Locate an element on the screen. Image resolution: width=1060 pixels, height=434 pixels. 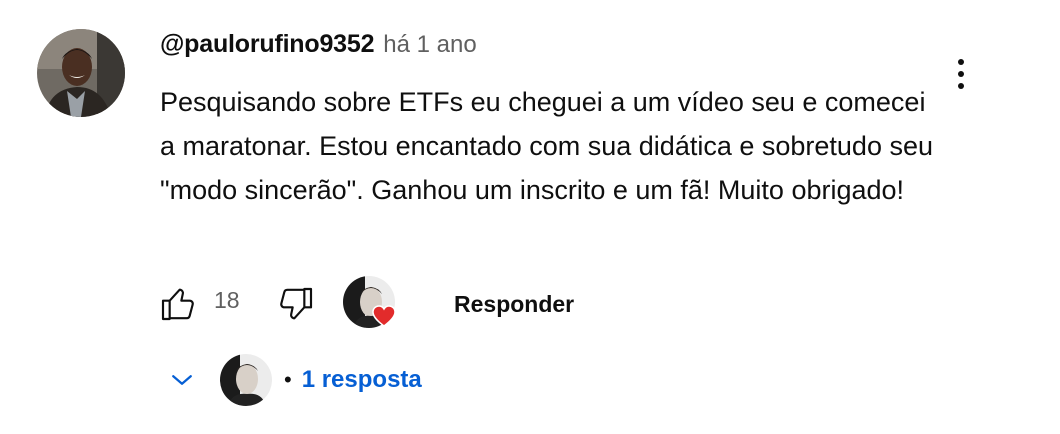
reply-author-avatar is located at coordinates (246, 380).